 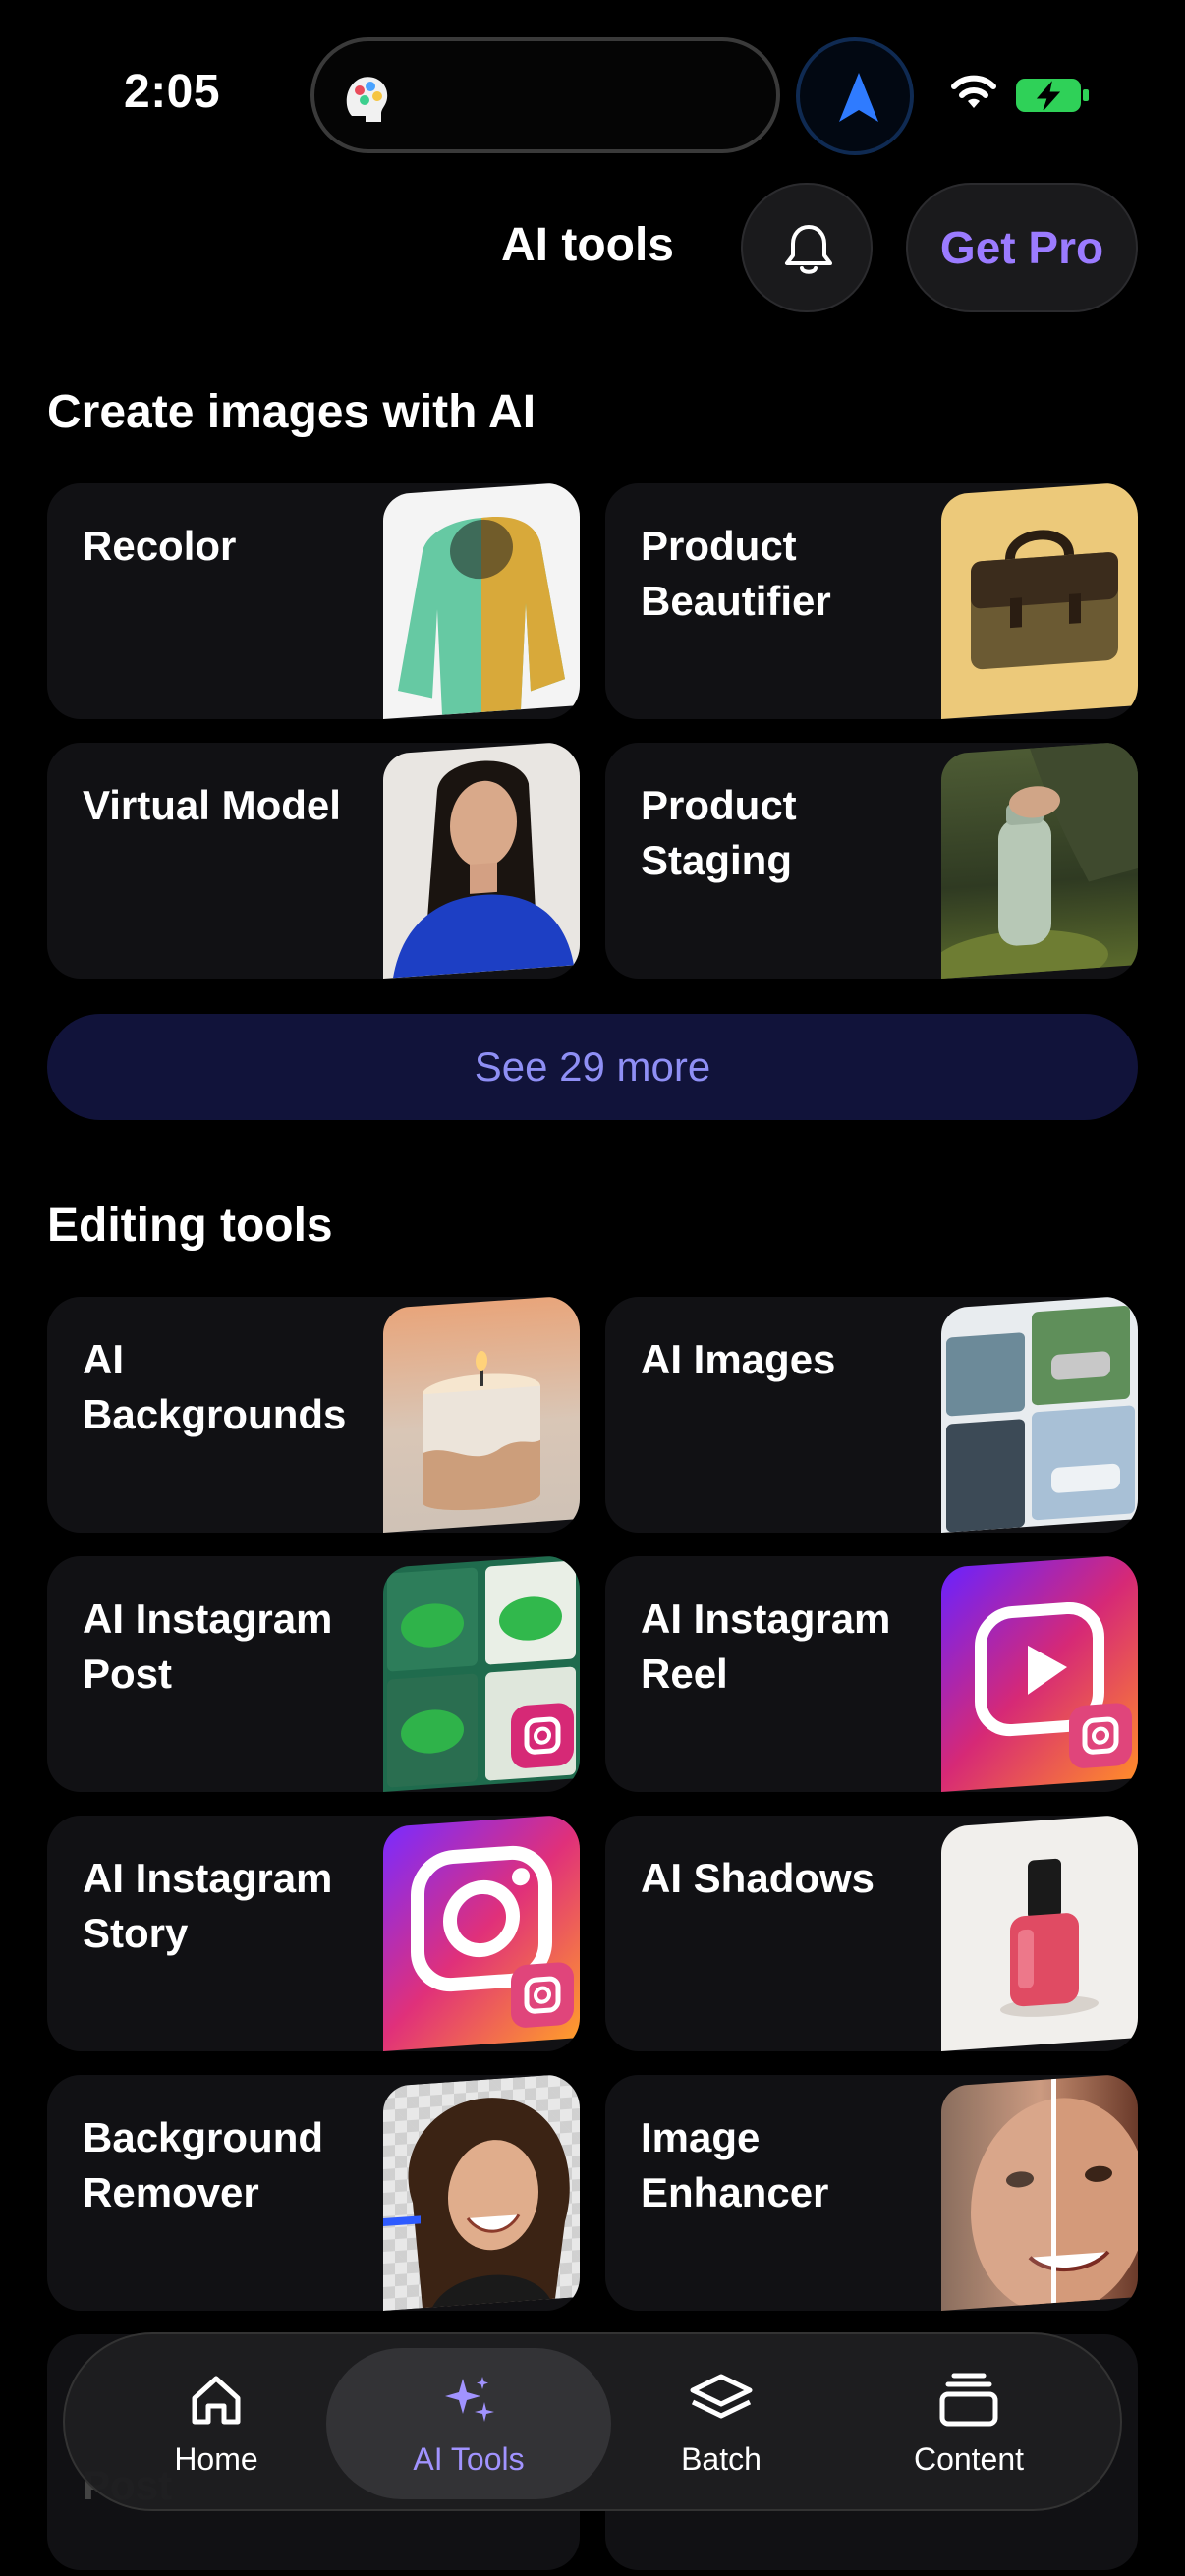 I want to click on ai-images-thumbnail, so click(x=1040, y=1415).